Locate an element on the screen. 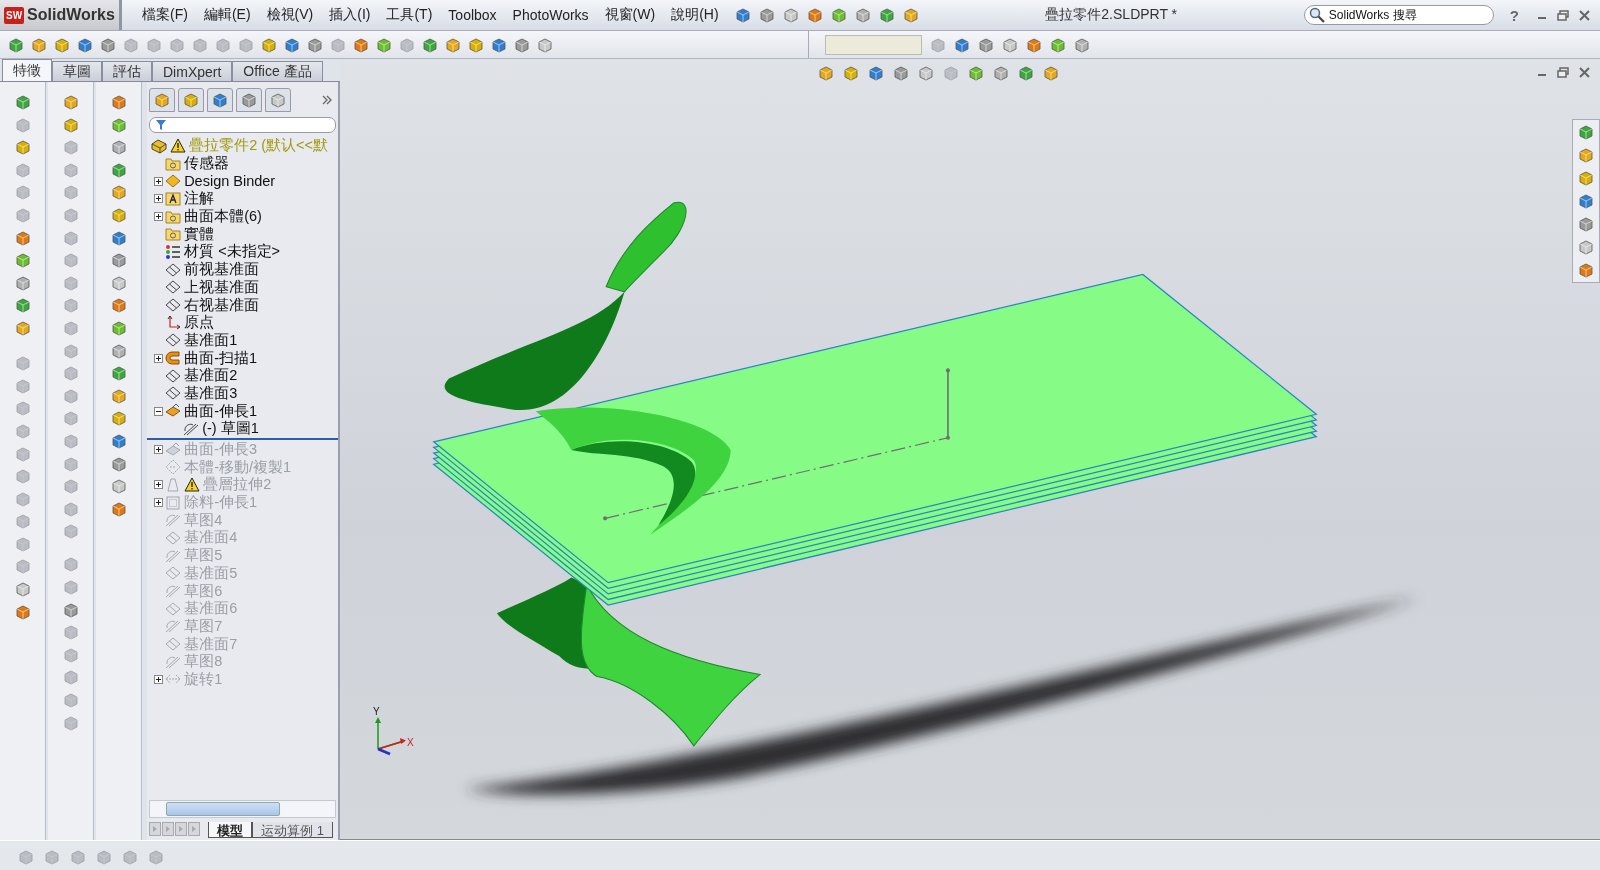 Image resolution: width=1600 pixels, height=870 pixels. command-tab: Office 產品 is located at coordinates (277, 71).